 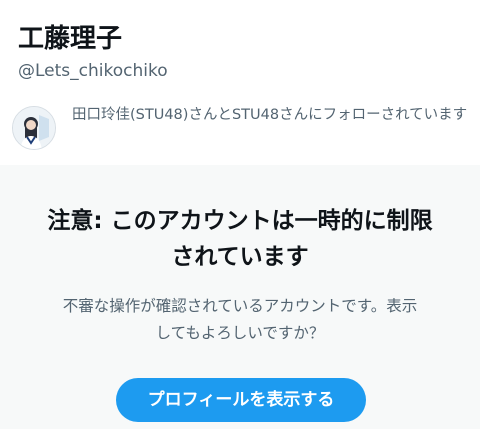 I want to click on follower-avatar, so click(x=34, y=128).